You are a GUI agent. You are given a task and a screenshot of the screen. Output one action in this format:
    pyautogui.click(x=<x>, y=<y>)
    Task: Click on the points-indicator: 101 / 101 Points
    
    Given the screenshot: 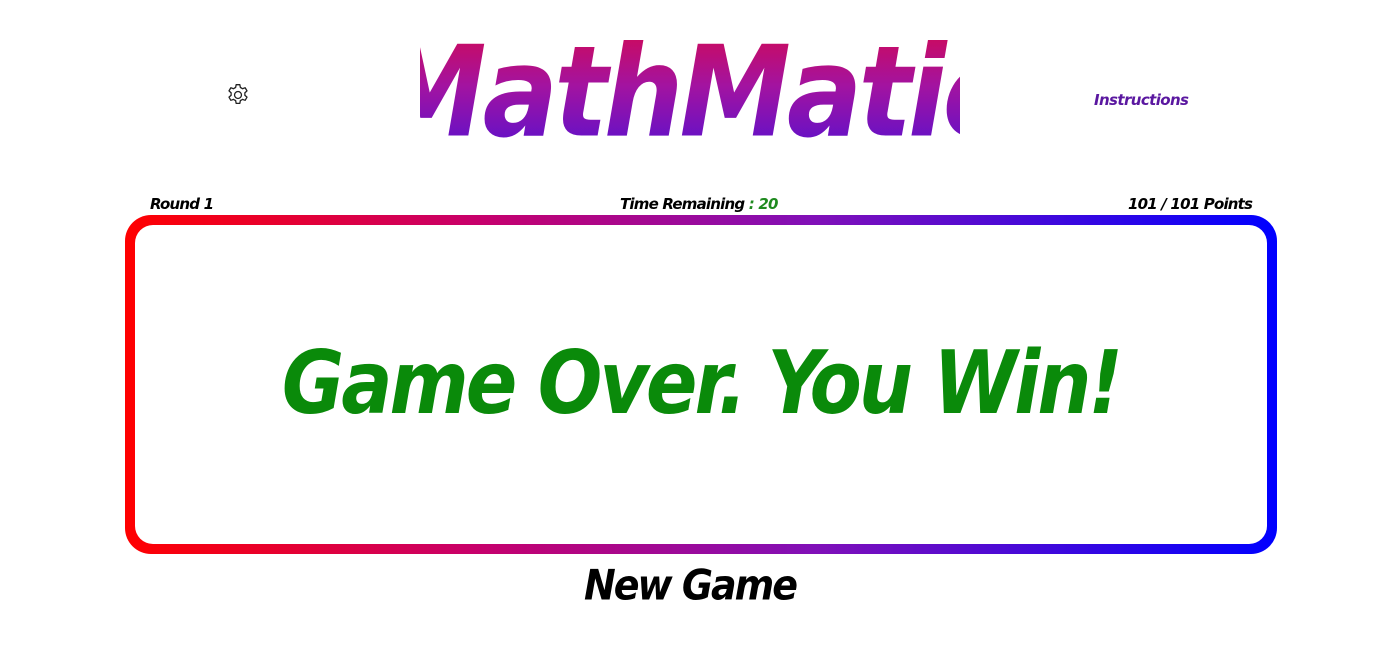 What is the action you would take?
    pyautogui.click(x=1190, y=204)
    